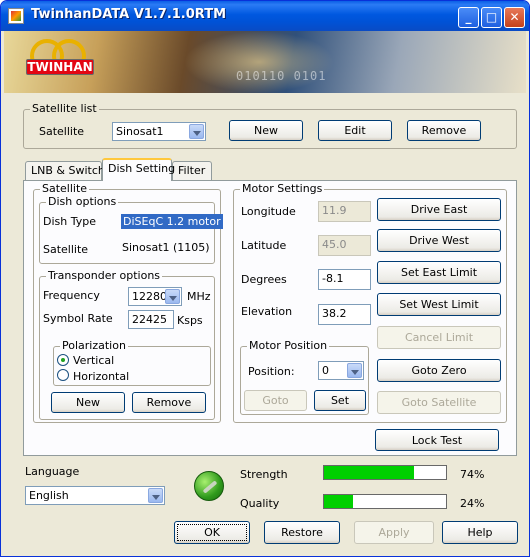 The width and height of the screenshot is (530, 557). What do you see at coordinates (94, 360) in the screenshot?
I see `polarization-vertical-label: Vertical` at bounding box center [94, 360].